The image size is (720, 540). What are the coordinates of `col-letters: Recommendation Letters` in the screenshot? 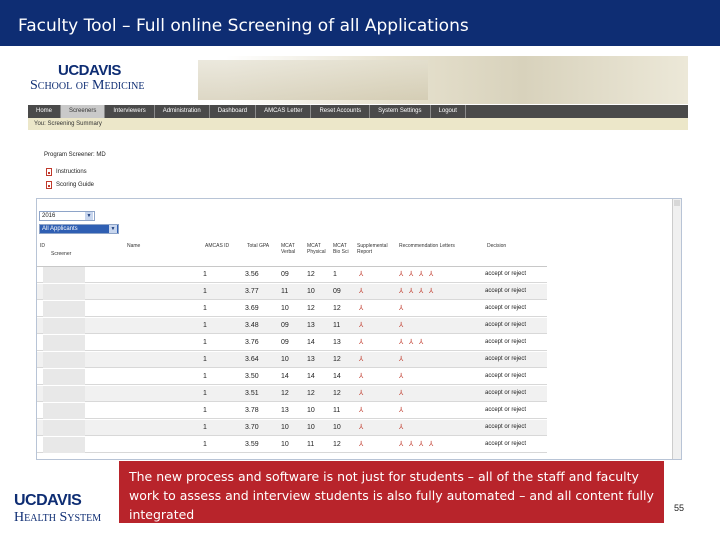 It's located at (427, 246).